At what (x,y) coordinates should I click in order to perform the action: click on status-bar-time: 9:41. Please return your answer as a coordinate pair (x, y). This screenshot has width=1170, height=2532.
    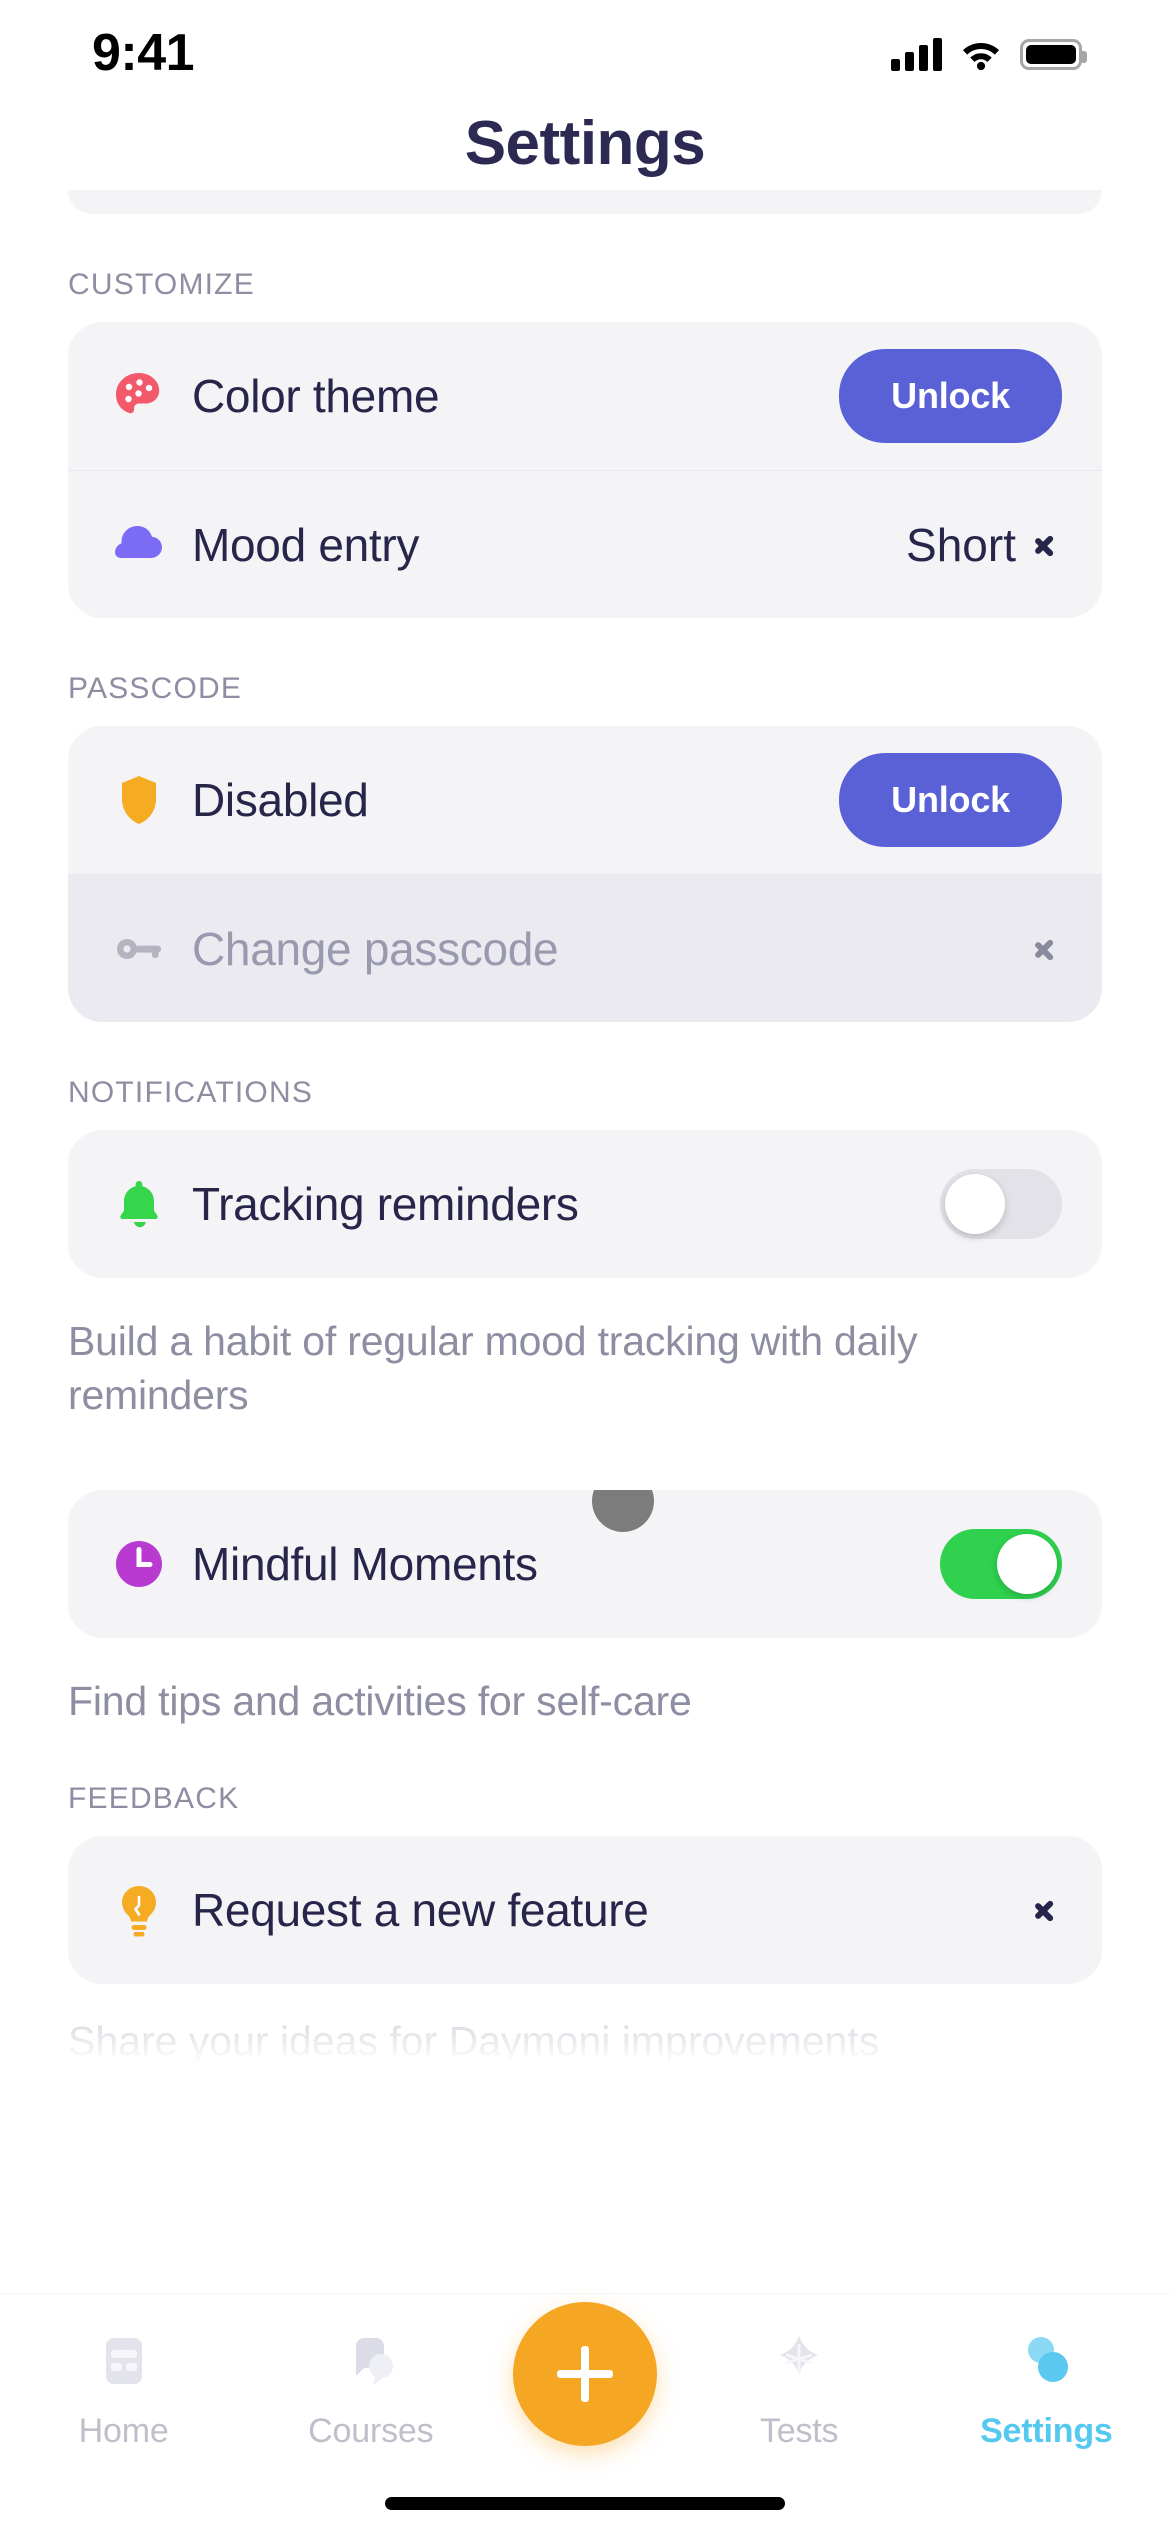
    Looking at the image, I should click on (143, 53).